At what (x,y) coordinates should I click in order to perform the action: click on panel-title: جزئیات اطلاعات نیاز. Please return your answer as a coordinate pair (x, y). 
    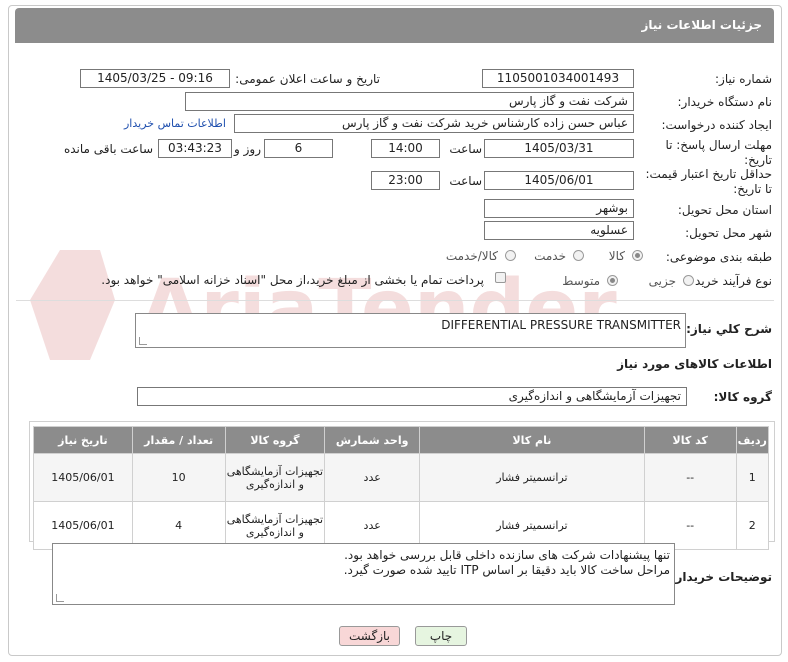
    Looking at the image, I should click on (701, 25).